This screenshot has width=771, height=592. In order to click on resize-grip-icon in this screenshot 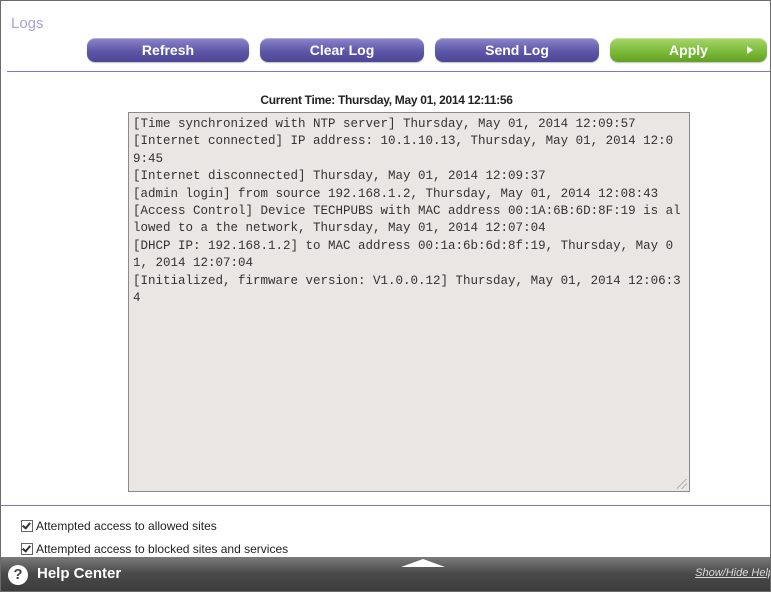, I will do `click(682, 484)`.